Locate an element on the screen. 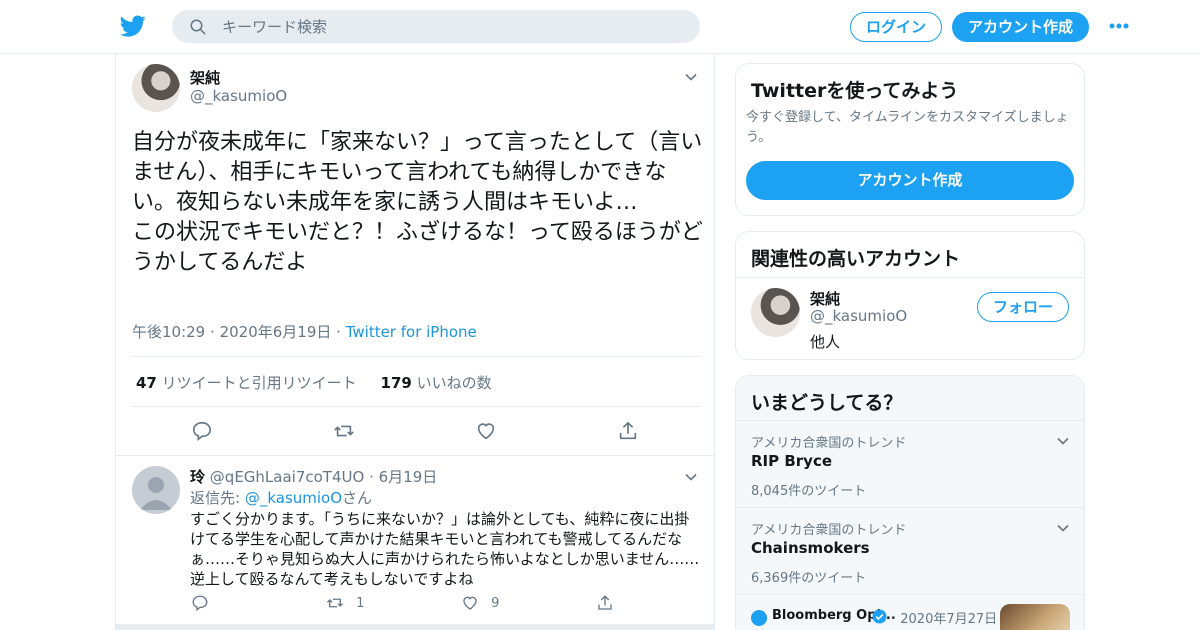  reply-like-count: 9 is located at coordinates (495, 603).